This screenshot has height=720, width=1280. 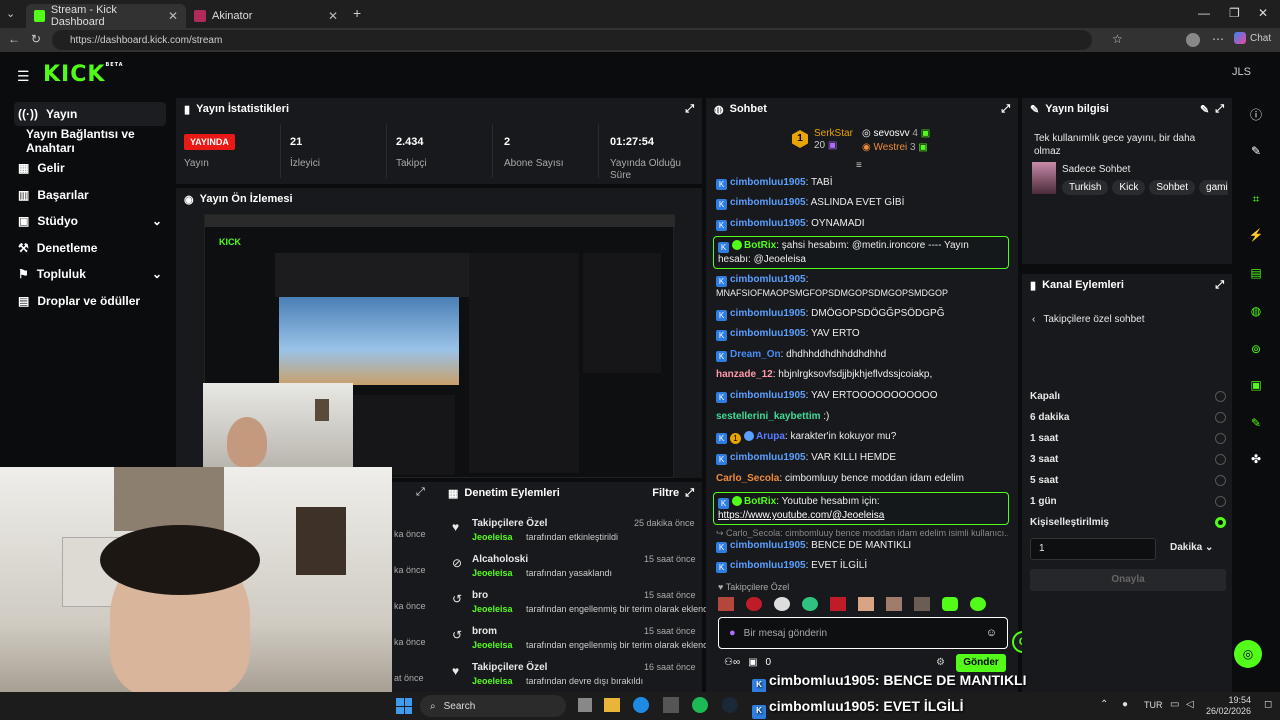 What do you see at coordinates (90, 195) in the screenshot?
I see `sidebar-item-achievements: ▥ Başarılar` at bounding box center [90, 195].